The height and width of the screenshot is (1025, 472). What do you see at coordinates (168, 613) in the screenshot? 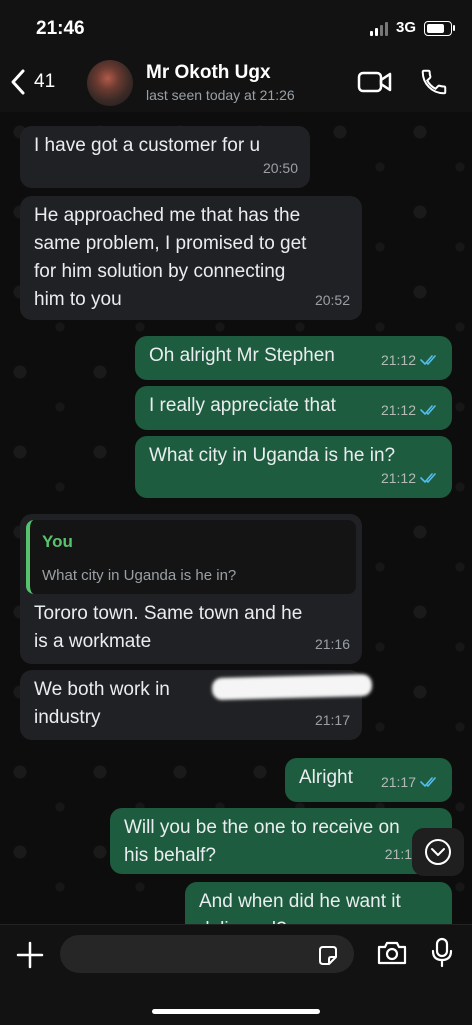
I see `message-line: Tororo town. Same town and he` at bounding box center [168, 613].